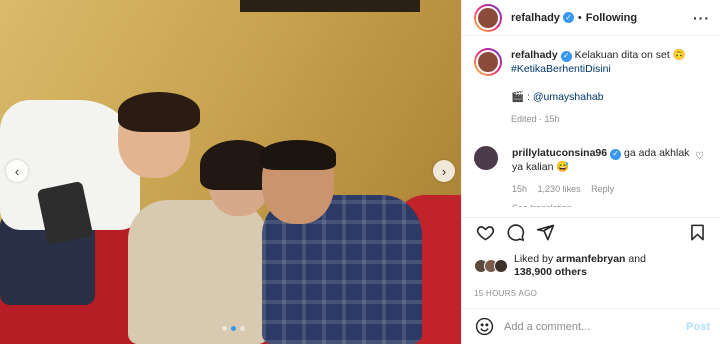 This screenshot has height=344, width=720. Describe the element at coordinates (488, 62) in the screenshot. I see `caption-avatar` at that location.